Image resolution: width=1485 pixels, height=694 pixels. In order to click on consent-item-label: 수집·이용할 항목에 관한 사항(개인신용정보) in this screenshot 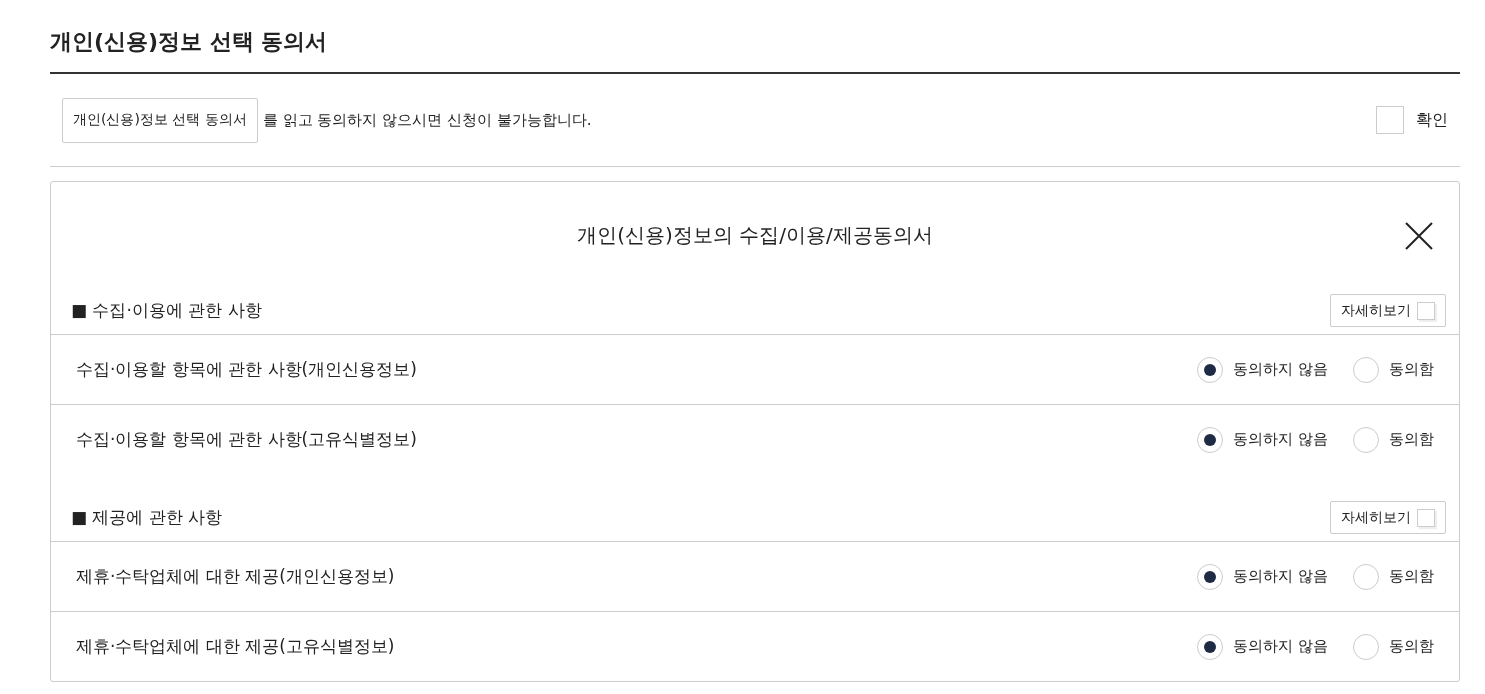, I will do `click(246, 369)`.